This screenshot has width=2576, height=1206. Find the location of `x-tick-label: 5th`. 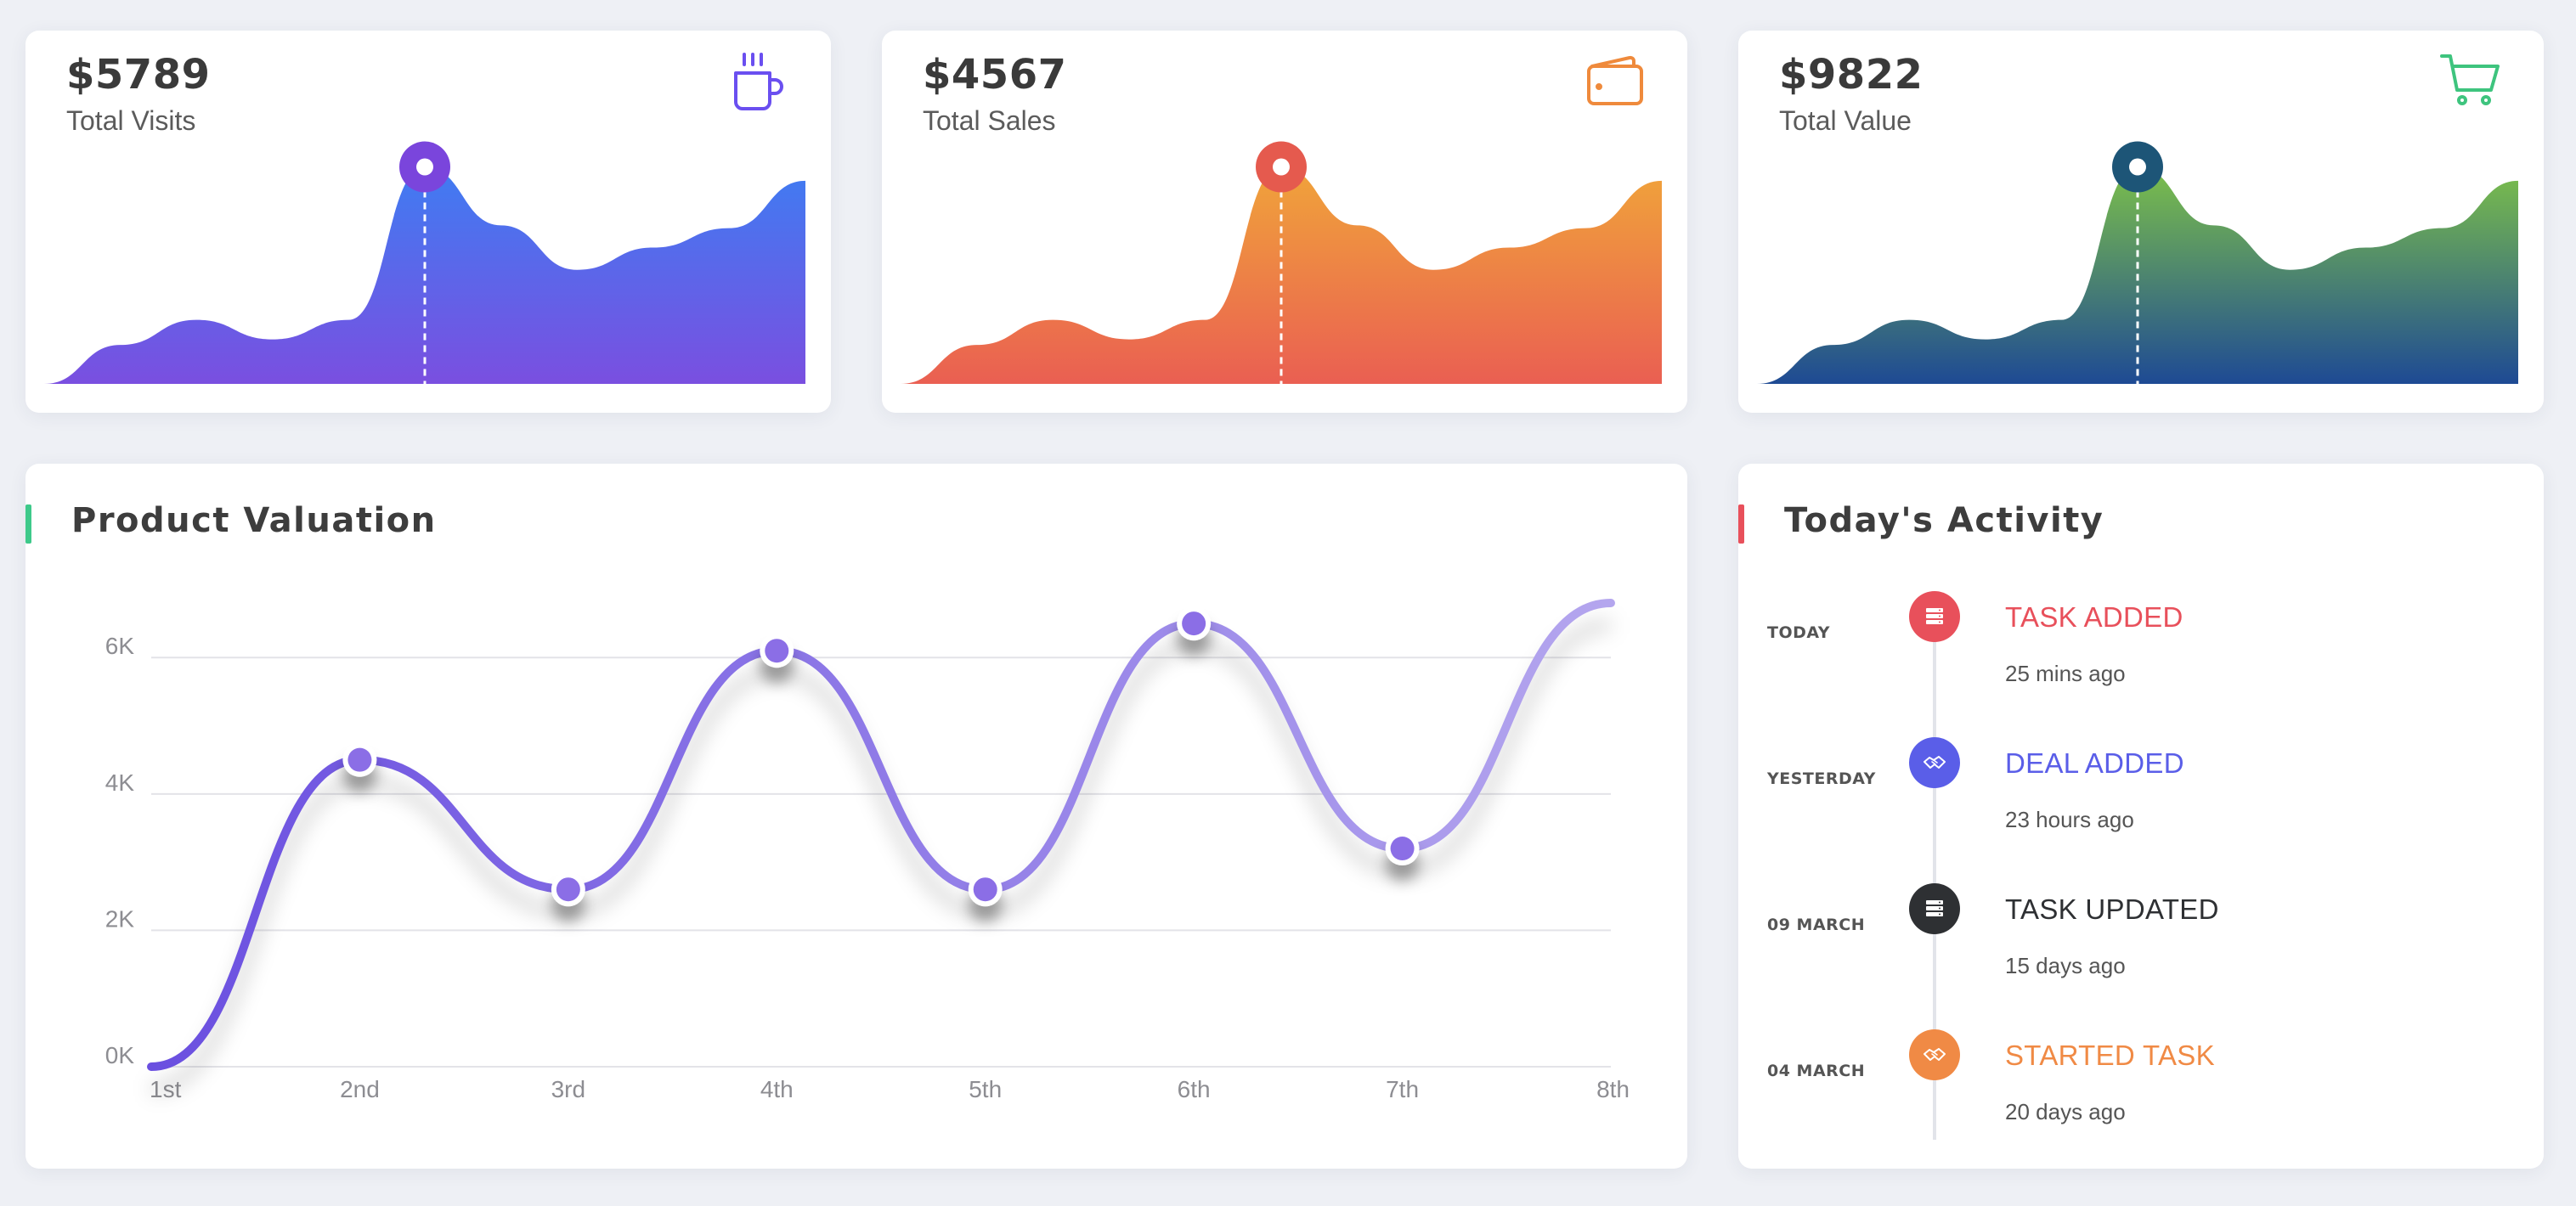

x-tick-label: 5th is located at coordinates (986, 1089).